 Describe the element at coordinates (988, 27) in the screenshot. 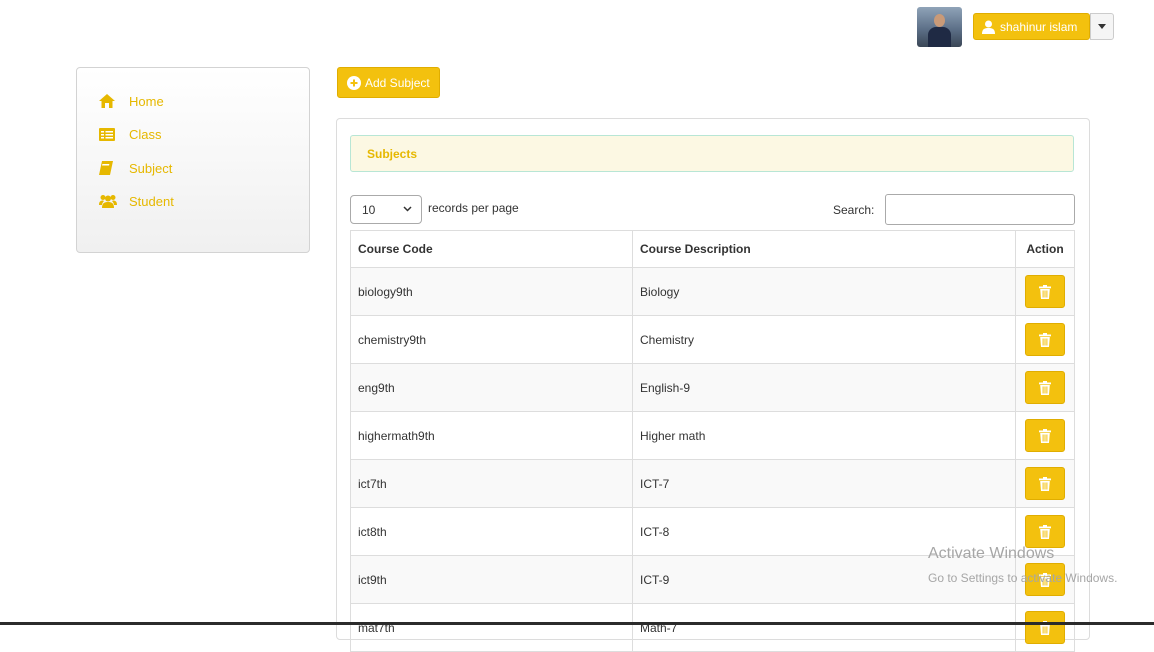

I see `user-icon` at that location.